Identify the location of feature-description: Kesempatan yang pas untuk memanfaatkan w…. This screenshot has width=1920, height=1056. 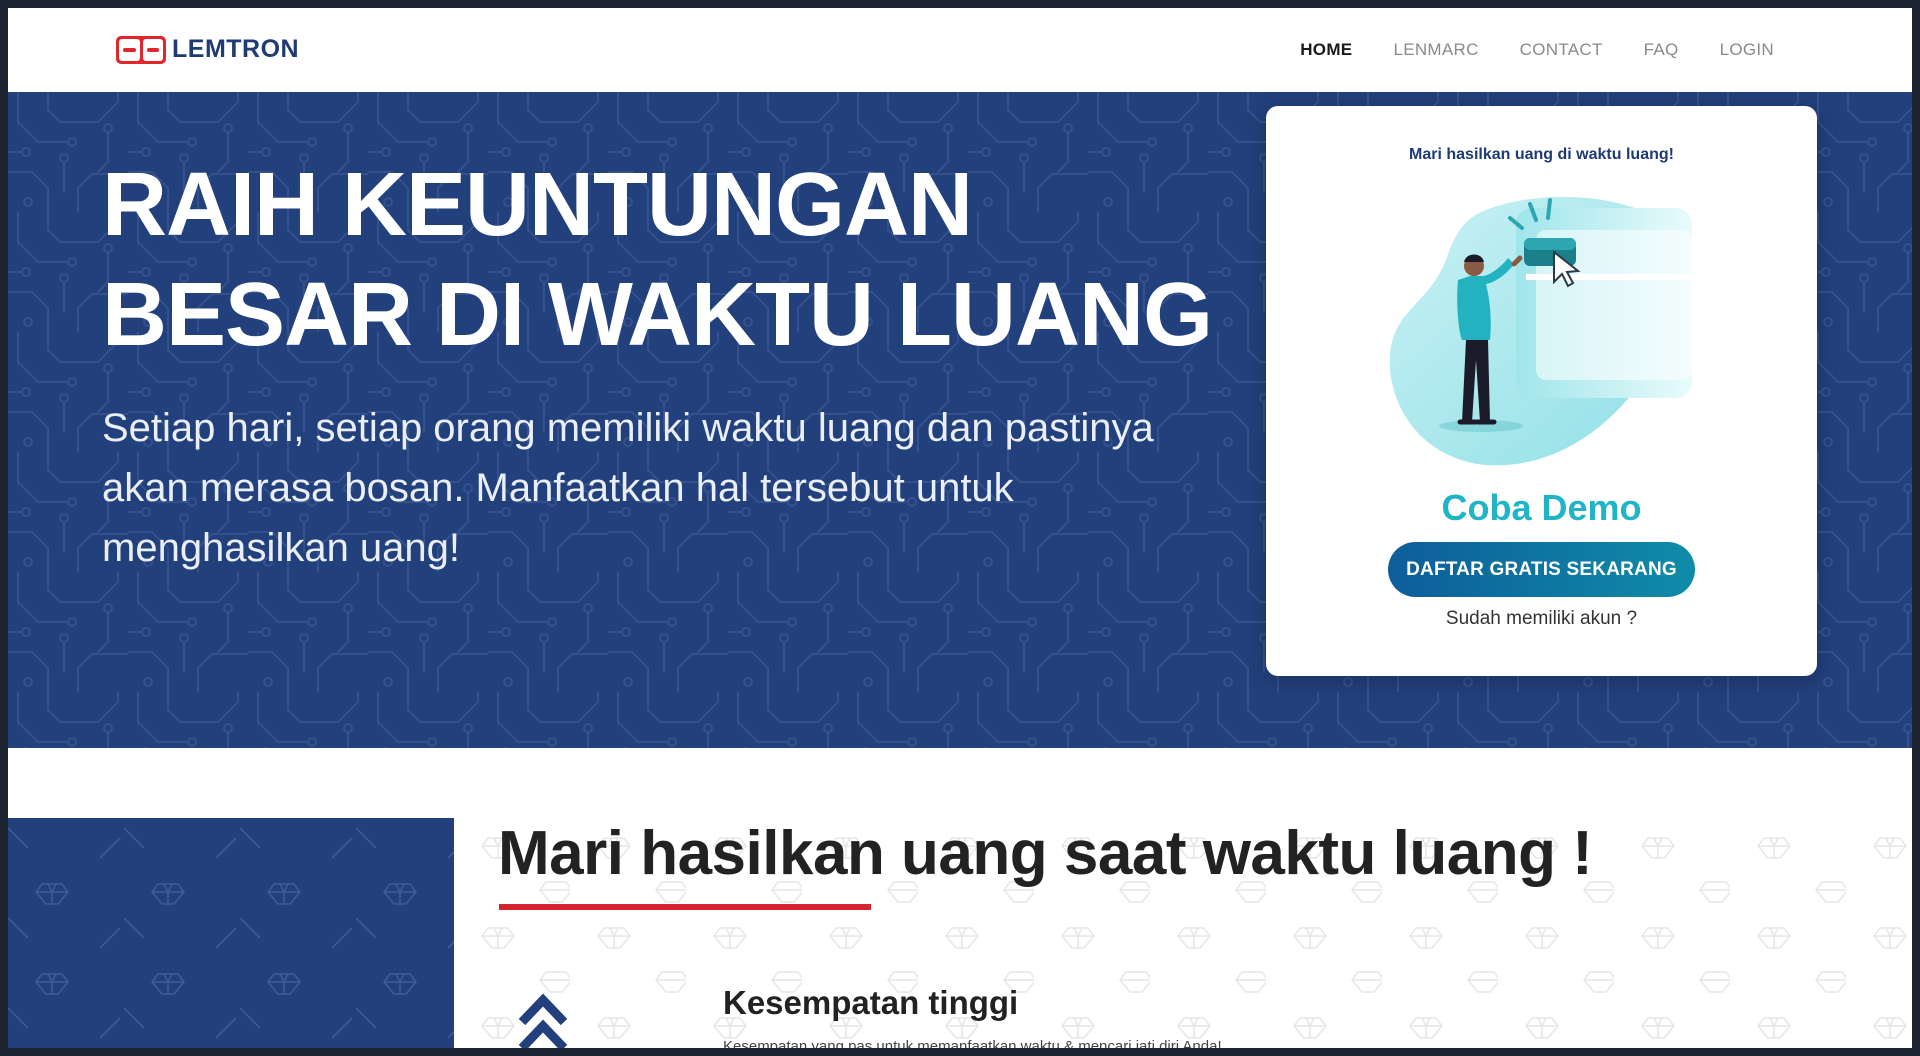
(972, 1043).